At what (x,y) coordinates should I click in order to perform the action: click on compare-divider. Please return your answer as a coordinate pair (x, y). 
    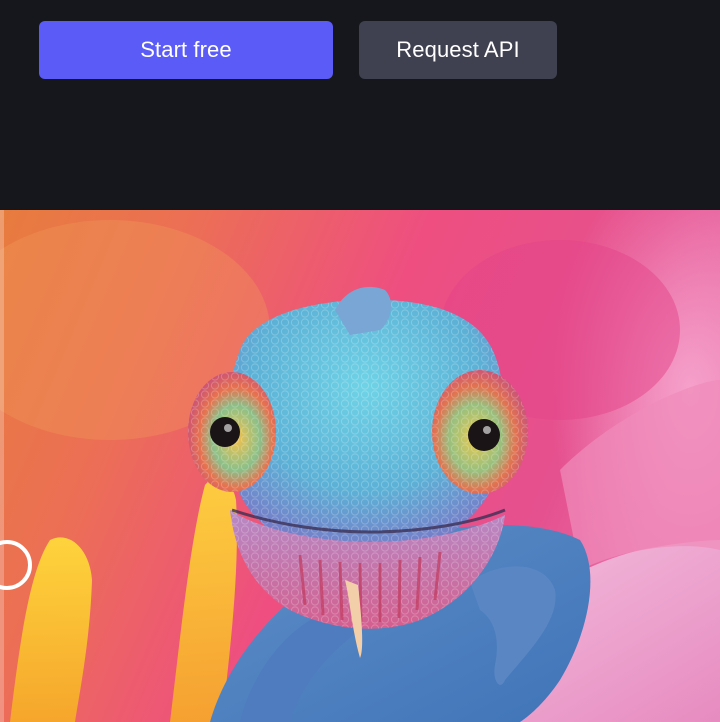
    Looking at the image, I should click on (2, 466).